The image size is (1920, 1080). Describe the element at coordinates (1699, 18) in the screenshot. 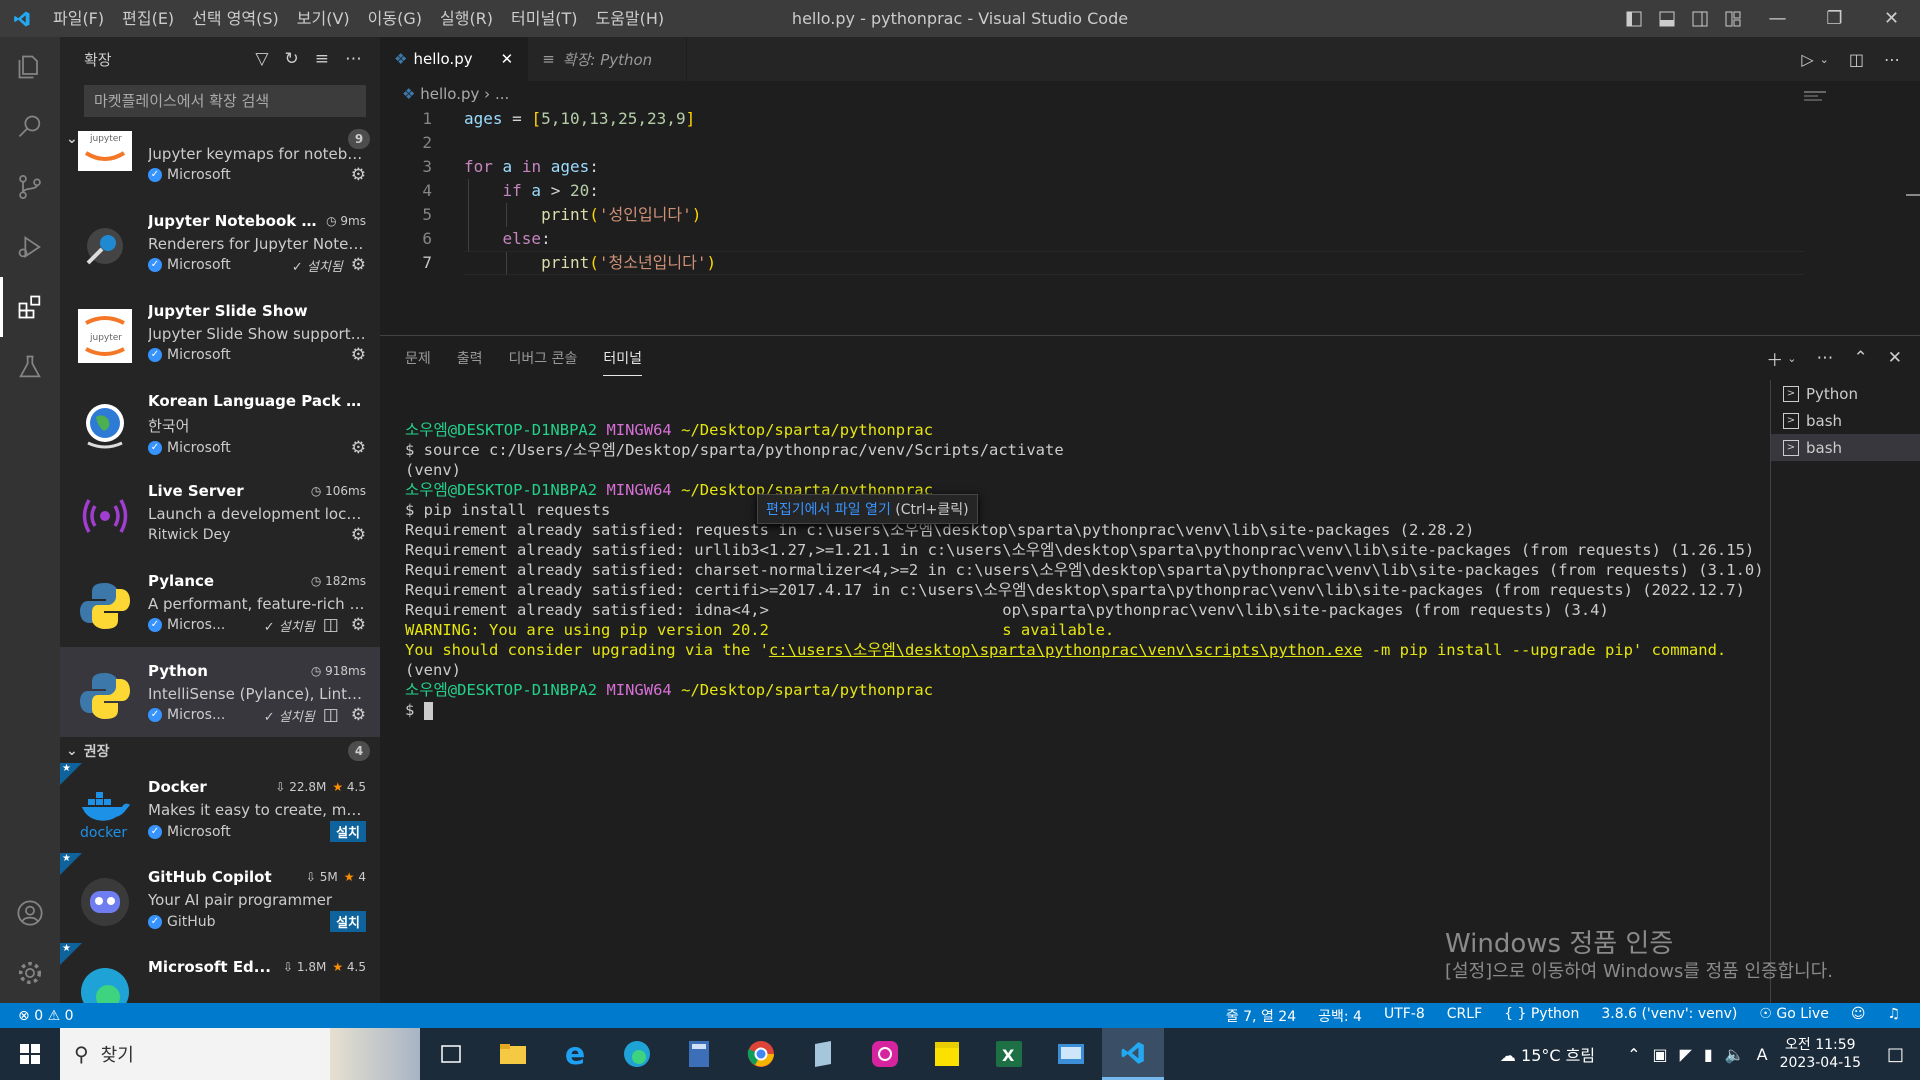

I see `toggle-secondary-sidebar-icon` at that location.